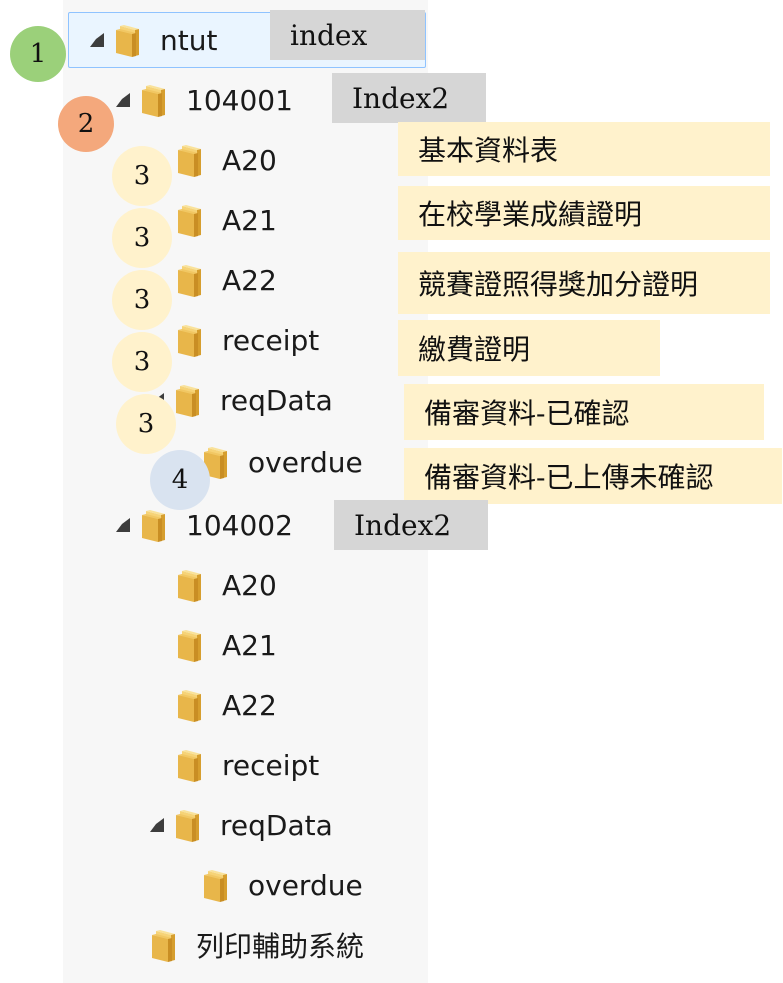  Describe the element at coordinates (280, 946) in the screenshot. I see `tree-node-label: 列印輔助系統` at that location.